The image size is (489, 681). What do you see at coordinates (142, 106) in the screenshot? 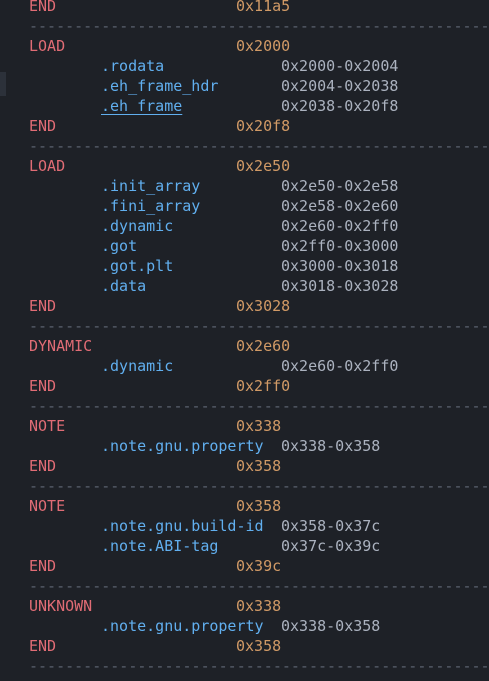
I see `section-name: .eh_frame` at bounding box center [142, 106].